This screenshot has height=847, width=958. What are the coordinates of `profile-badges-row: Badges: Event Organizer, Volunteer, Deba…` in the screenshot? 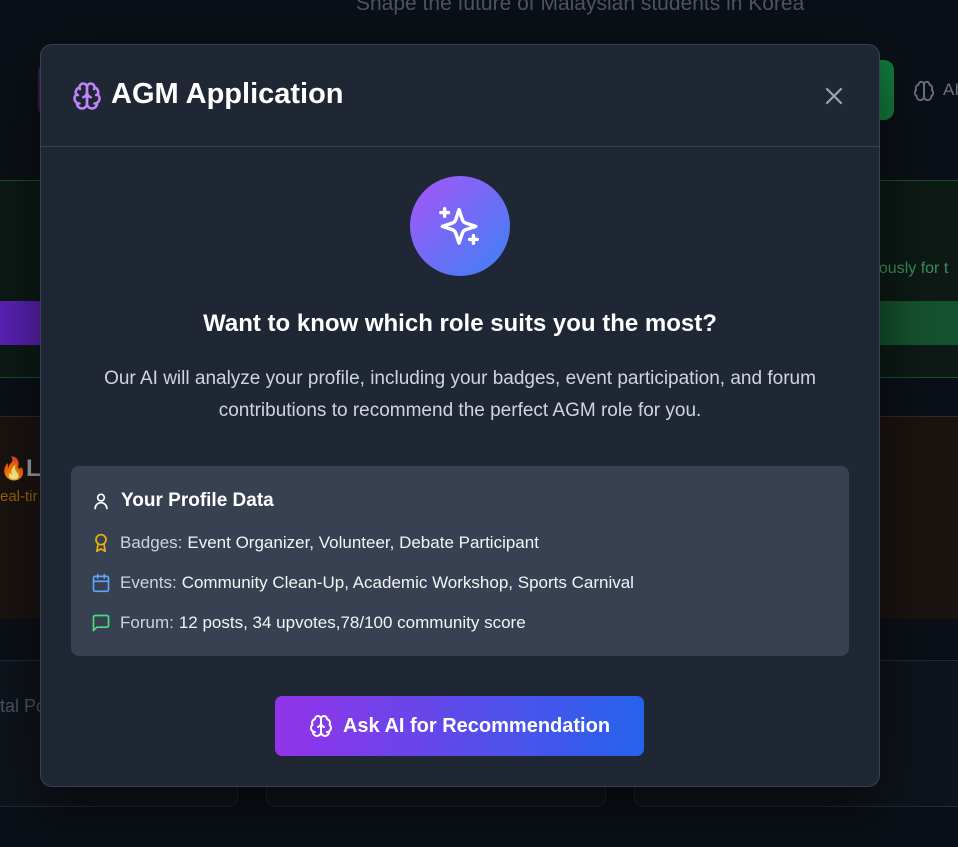 It's located at (315, 543).